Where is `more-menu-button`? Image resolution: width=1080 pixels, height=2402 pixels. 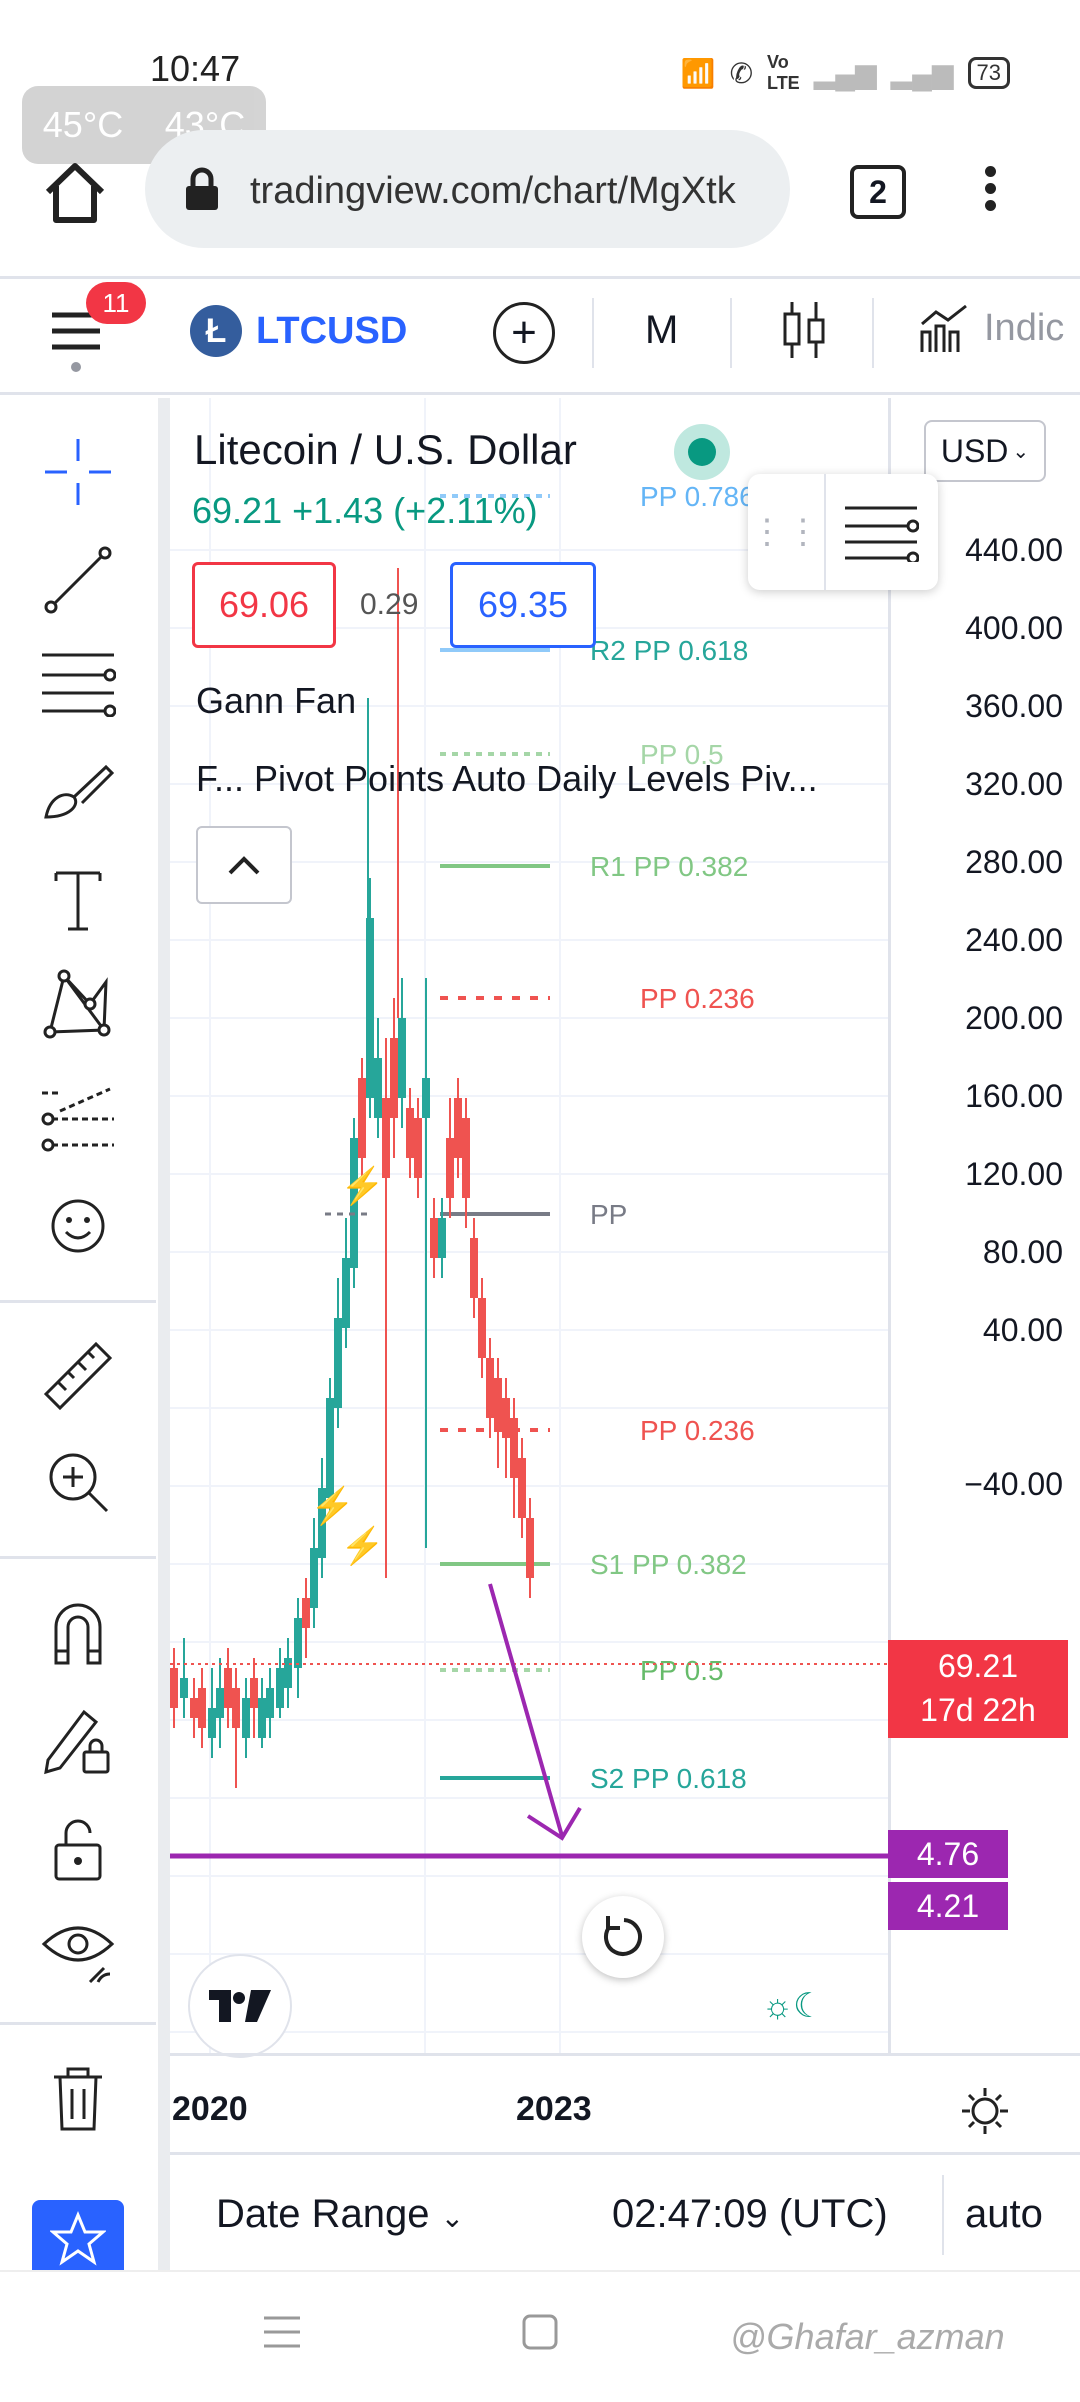 more-menu-button is located at coordinates (990, 188).